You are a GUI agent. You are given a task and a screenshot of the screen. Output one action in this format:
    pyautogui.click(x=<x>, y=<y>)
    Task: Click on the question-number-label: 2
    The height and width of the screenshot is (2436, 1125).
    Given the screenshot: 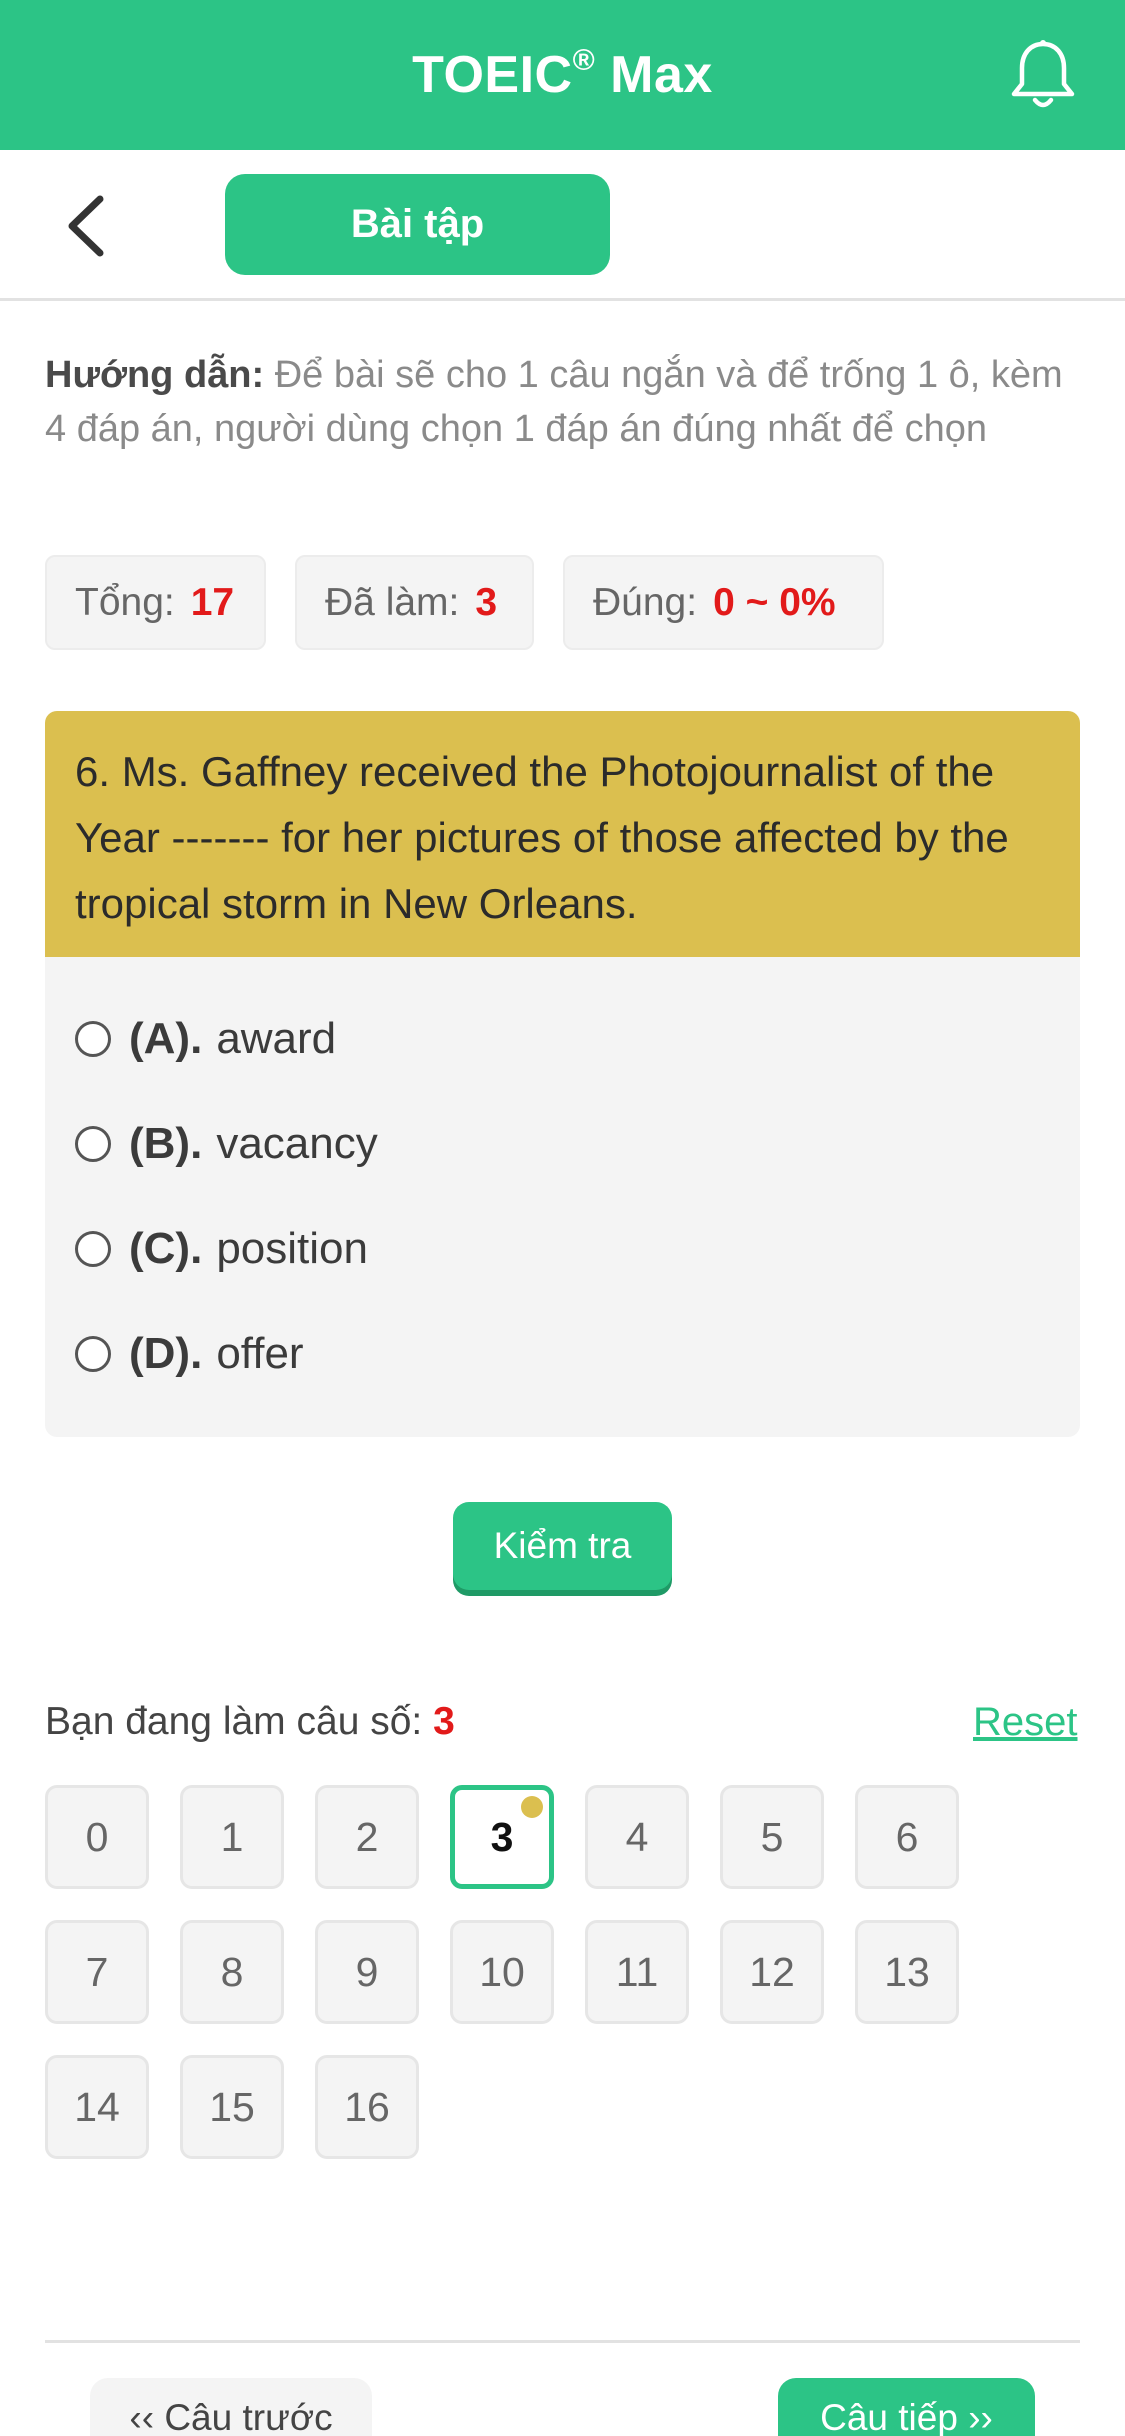 What is the action you would take?
    pyautogui.click(x=367, y=1836)
    